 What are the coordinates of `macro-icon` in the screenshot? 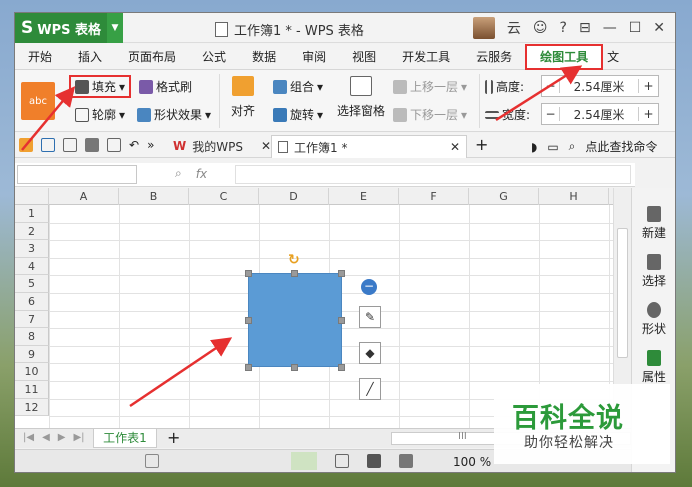 It's located at (152, 461).